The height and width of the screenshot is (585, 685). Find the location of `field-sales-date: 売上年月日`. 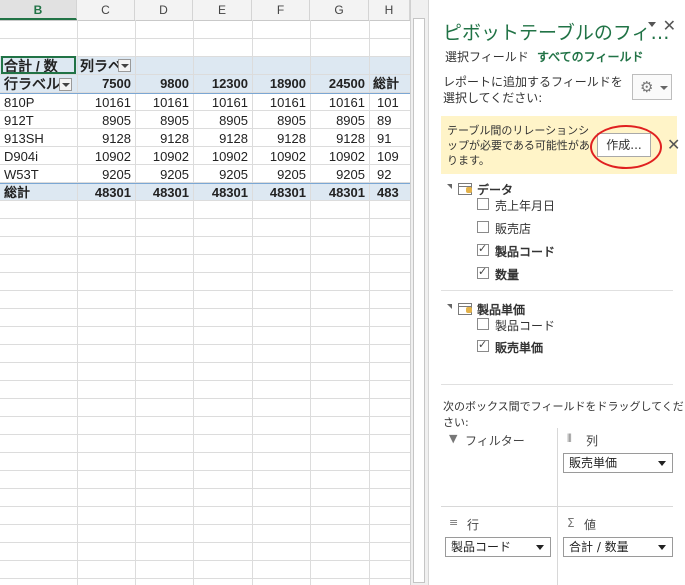

field-sales-date: 売上年月日 is located at coordinates (516, 205).